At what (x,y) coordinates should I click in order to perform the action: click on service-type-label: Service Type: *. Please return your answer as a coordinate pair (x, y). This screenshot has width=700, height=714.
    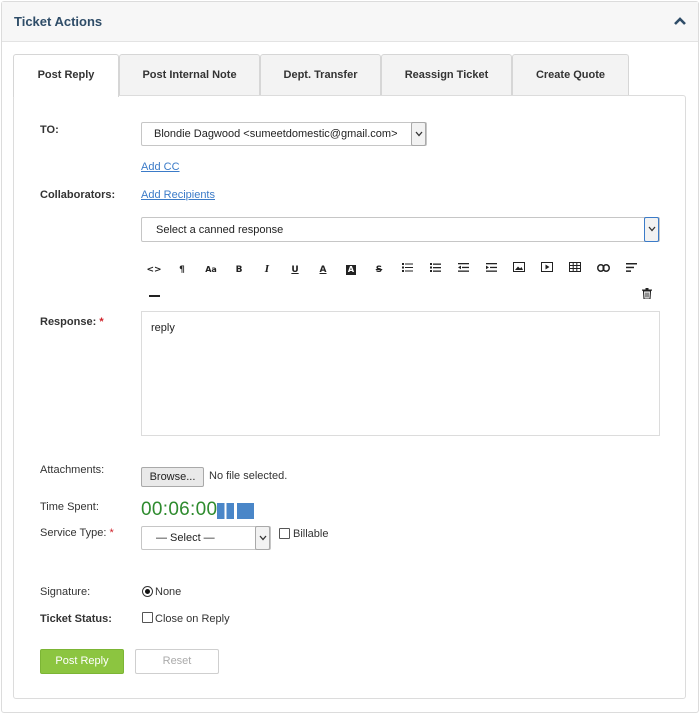
    Looking at the image, I should click on (77, 533).